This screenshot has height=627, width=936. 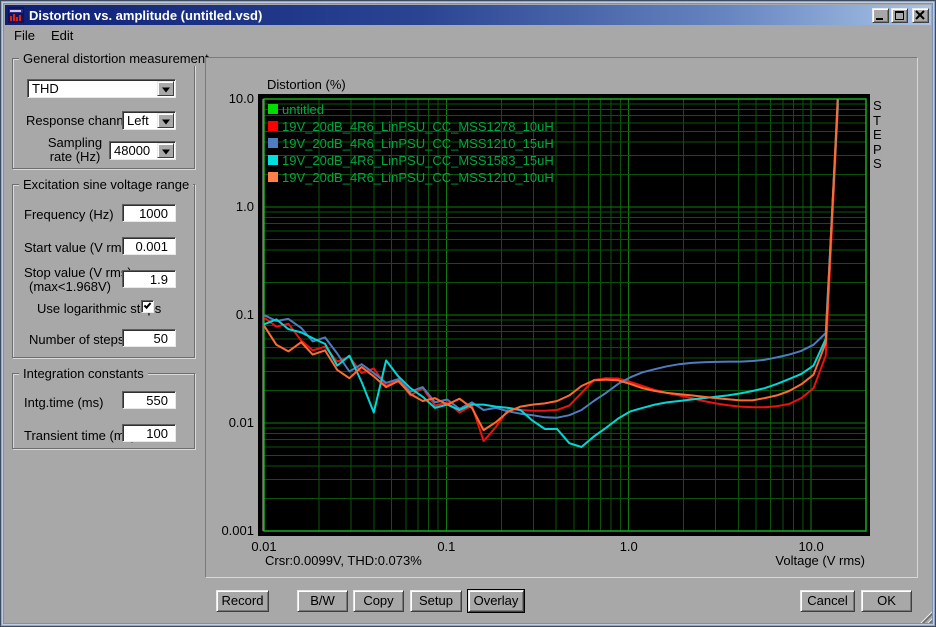 I want to click on close-icon, so click(x=920, y=14).